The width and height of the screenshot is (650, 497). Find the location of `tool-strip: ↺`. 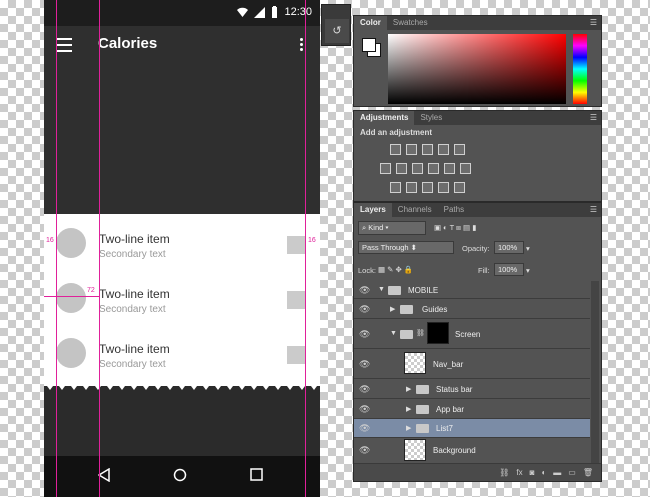

tool-strip: ↺ is located at coordinates (336, 25).